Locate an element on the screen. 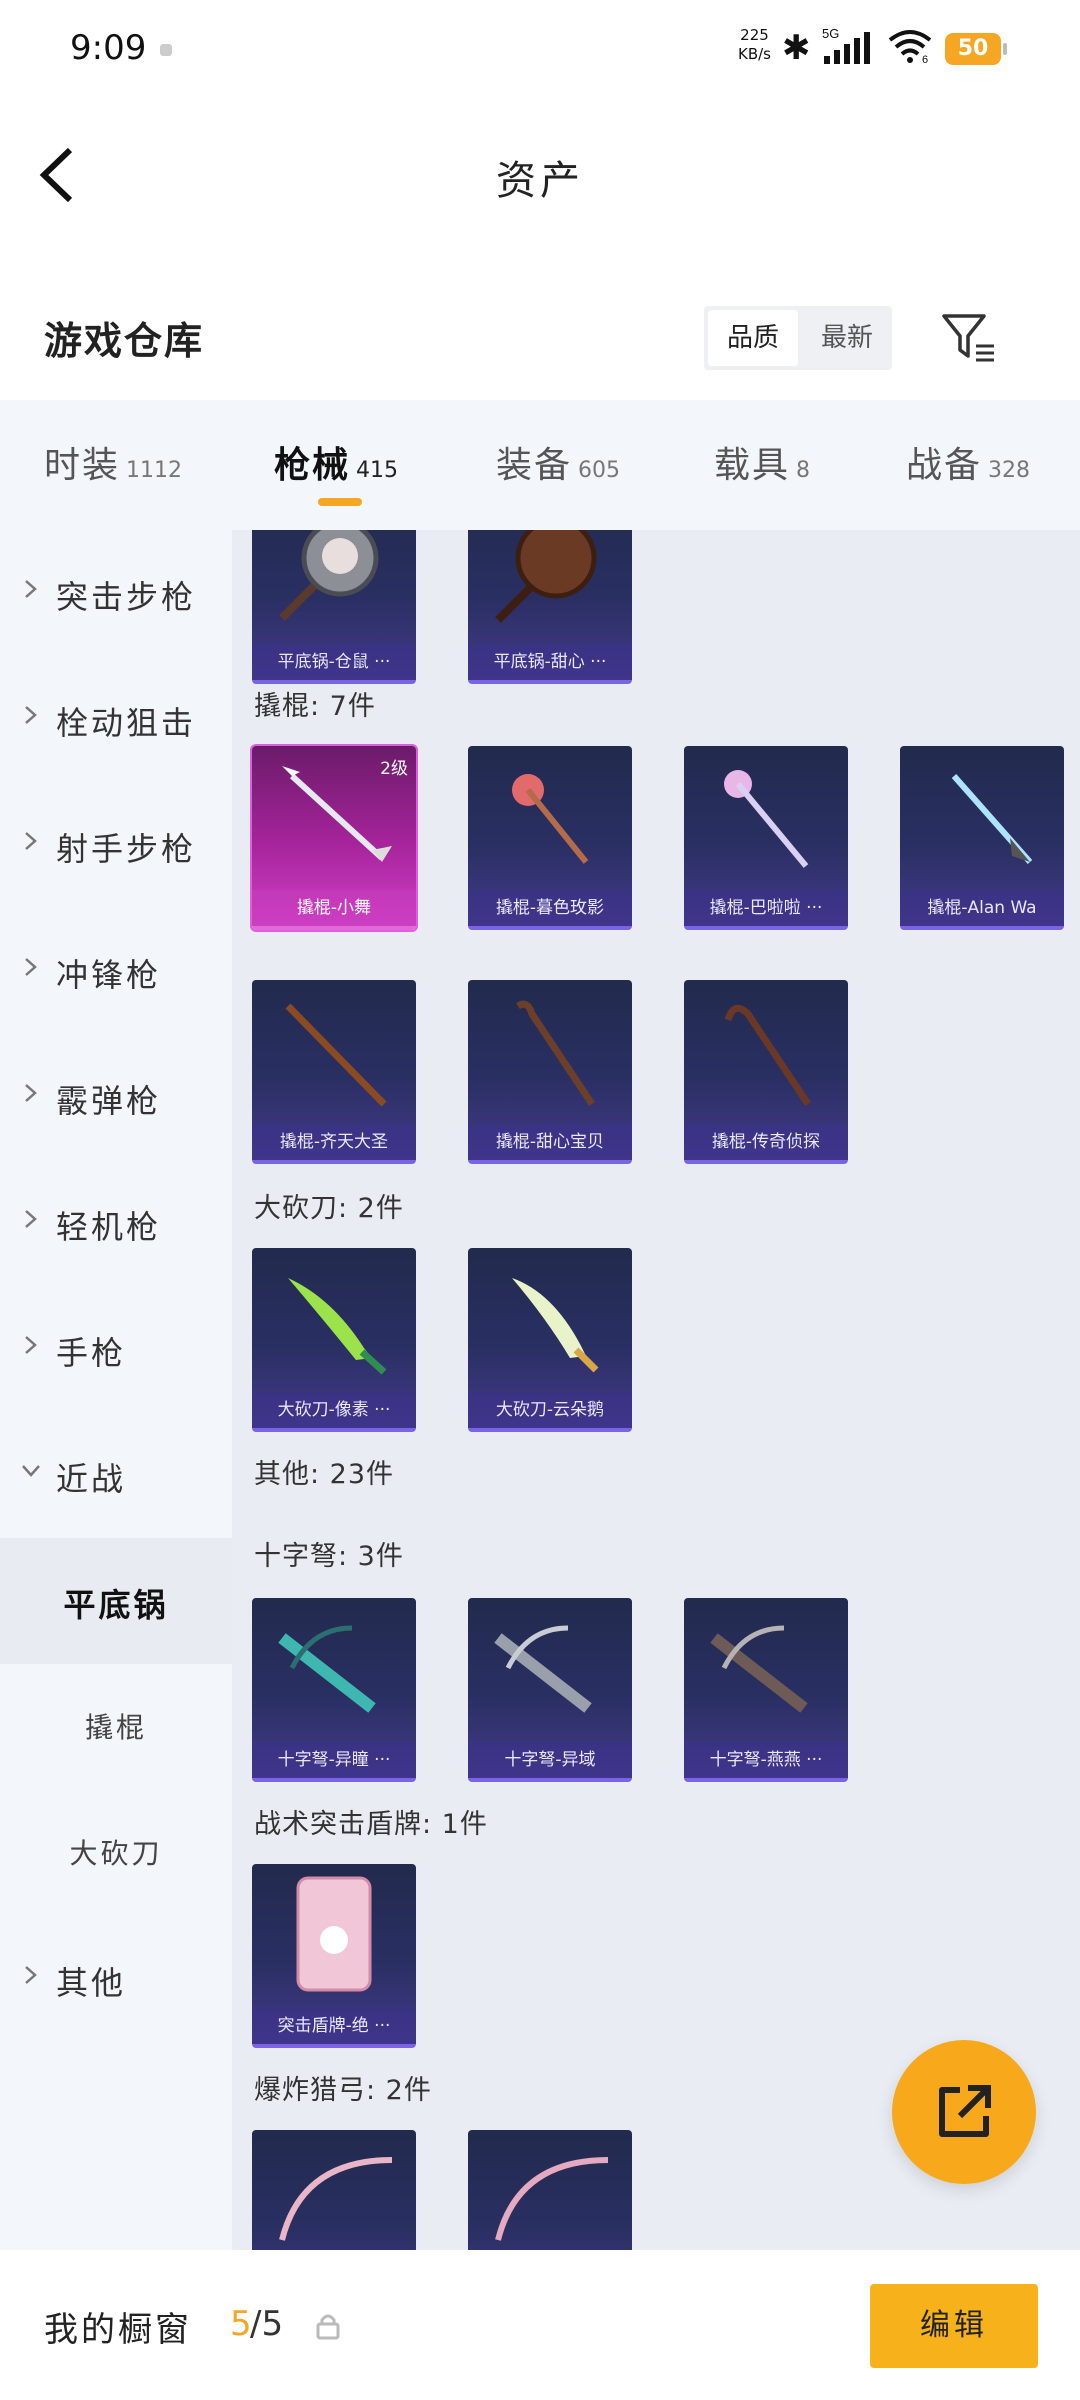 The height and width of the screenshot is (2400, 1080). sidebar-item-label: 近战 is located at coordinates (91, 1479).